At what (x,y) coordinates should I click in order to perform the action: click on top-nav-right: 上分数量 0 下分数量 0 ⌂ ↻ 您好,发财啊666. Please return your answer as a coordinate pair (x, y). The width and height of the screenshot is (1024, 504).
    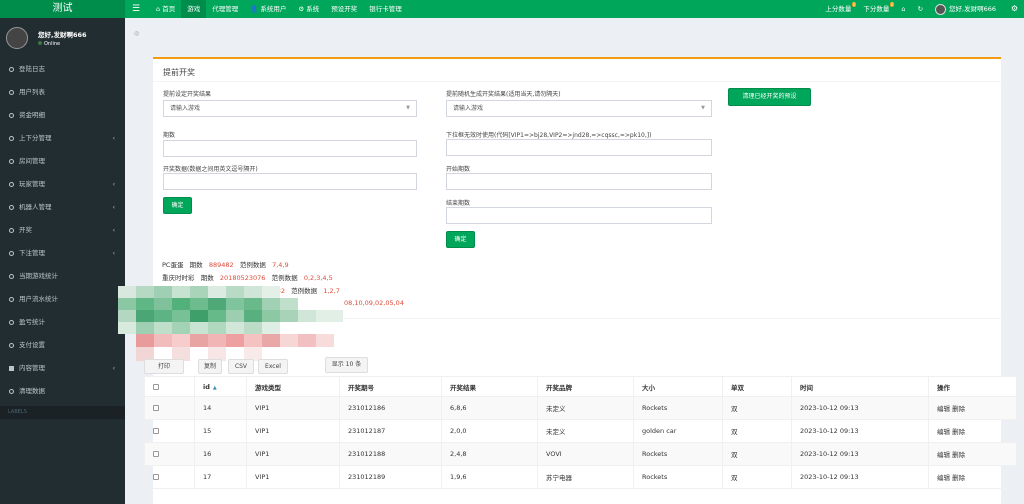
    Looking at the image, I should click on (910, 9).